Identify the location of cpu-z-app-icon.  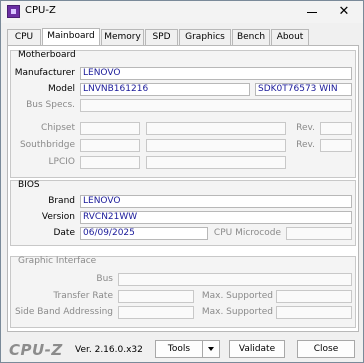
(13, 11).